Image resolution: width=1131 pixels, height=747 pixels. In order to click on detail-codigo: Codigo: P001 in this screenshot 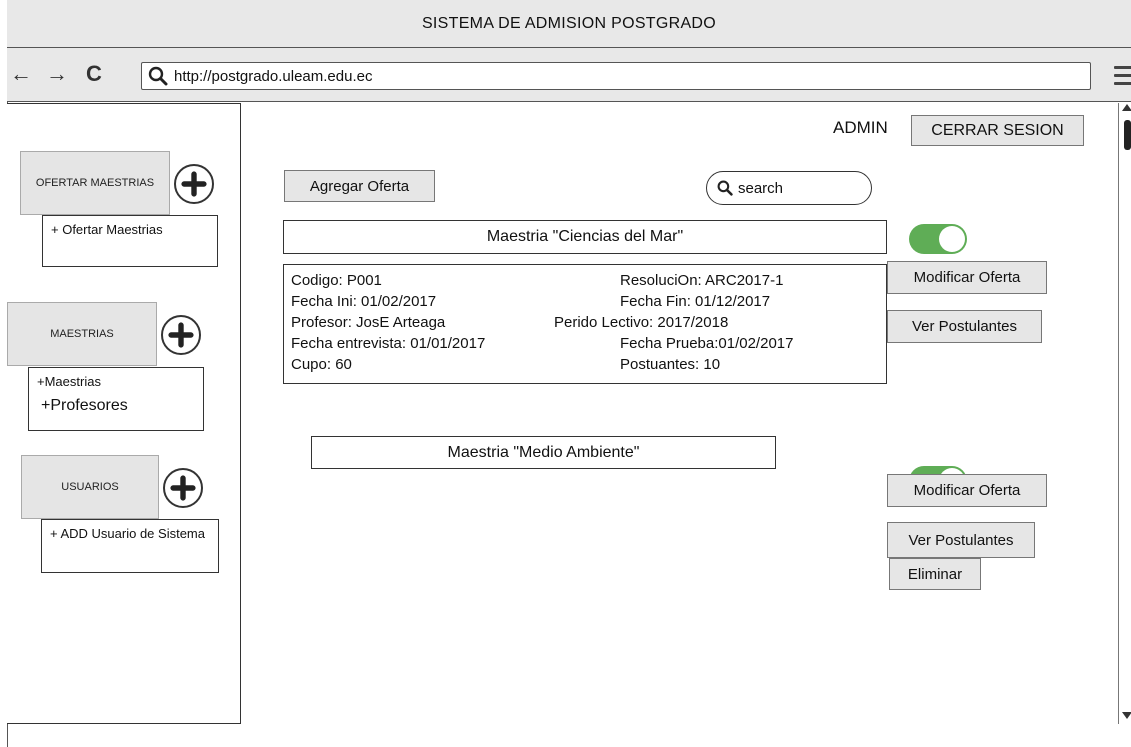, I will do `click(336, 280)`.